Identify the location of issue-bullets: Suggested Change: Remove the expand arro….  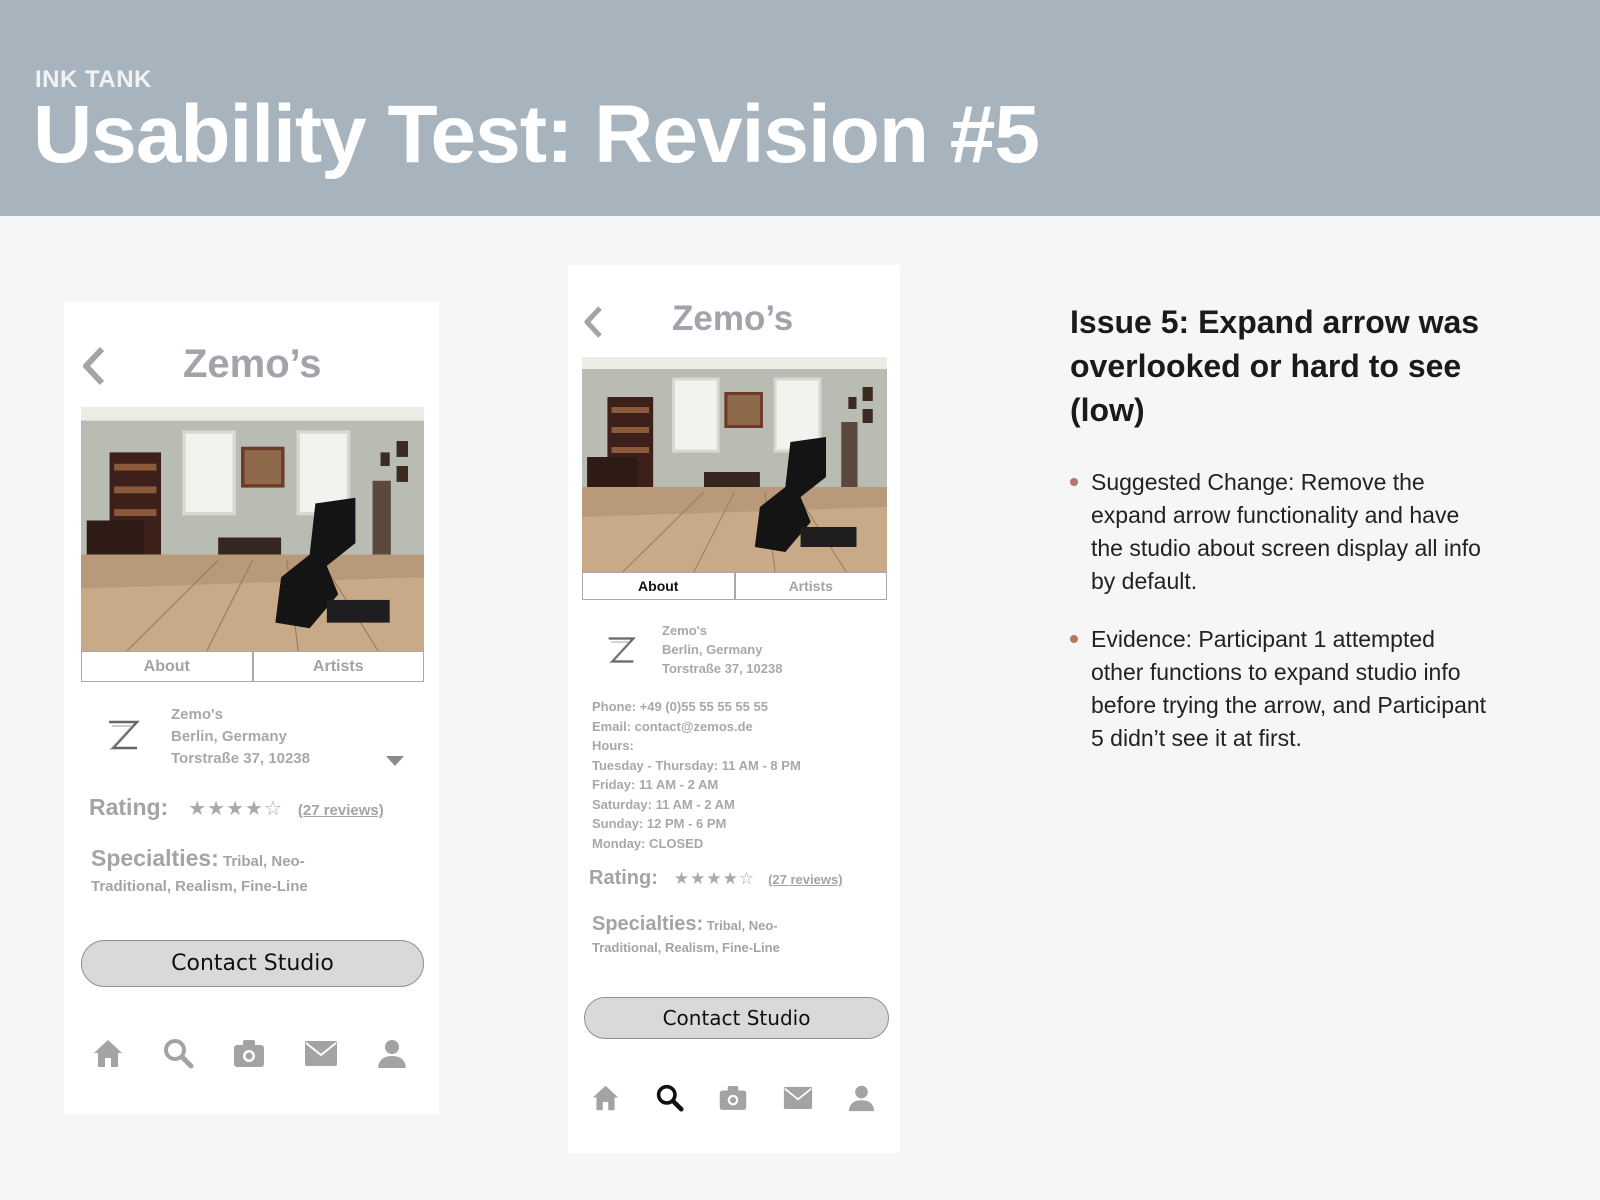
(1280, 623).